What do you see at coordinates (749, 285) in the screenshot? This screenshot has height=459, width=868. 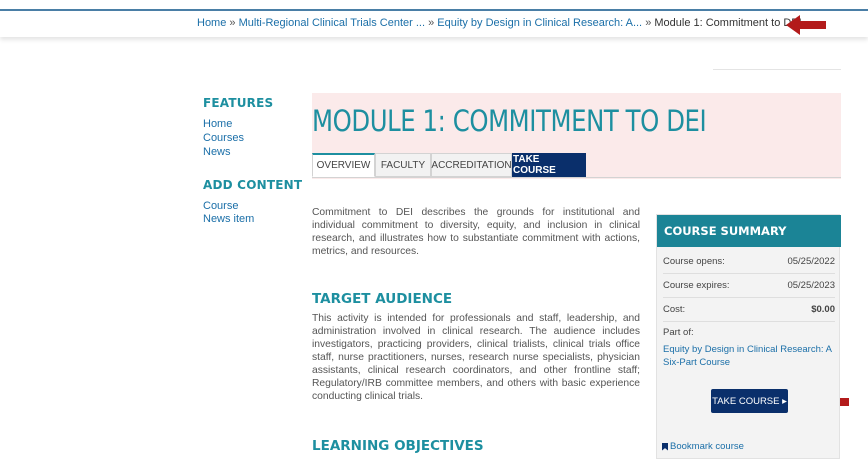 I see `course-expires-row: Course expires: 05/25/2023` at bounding box center [749, 285].